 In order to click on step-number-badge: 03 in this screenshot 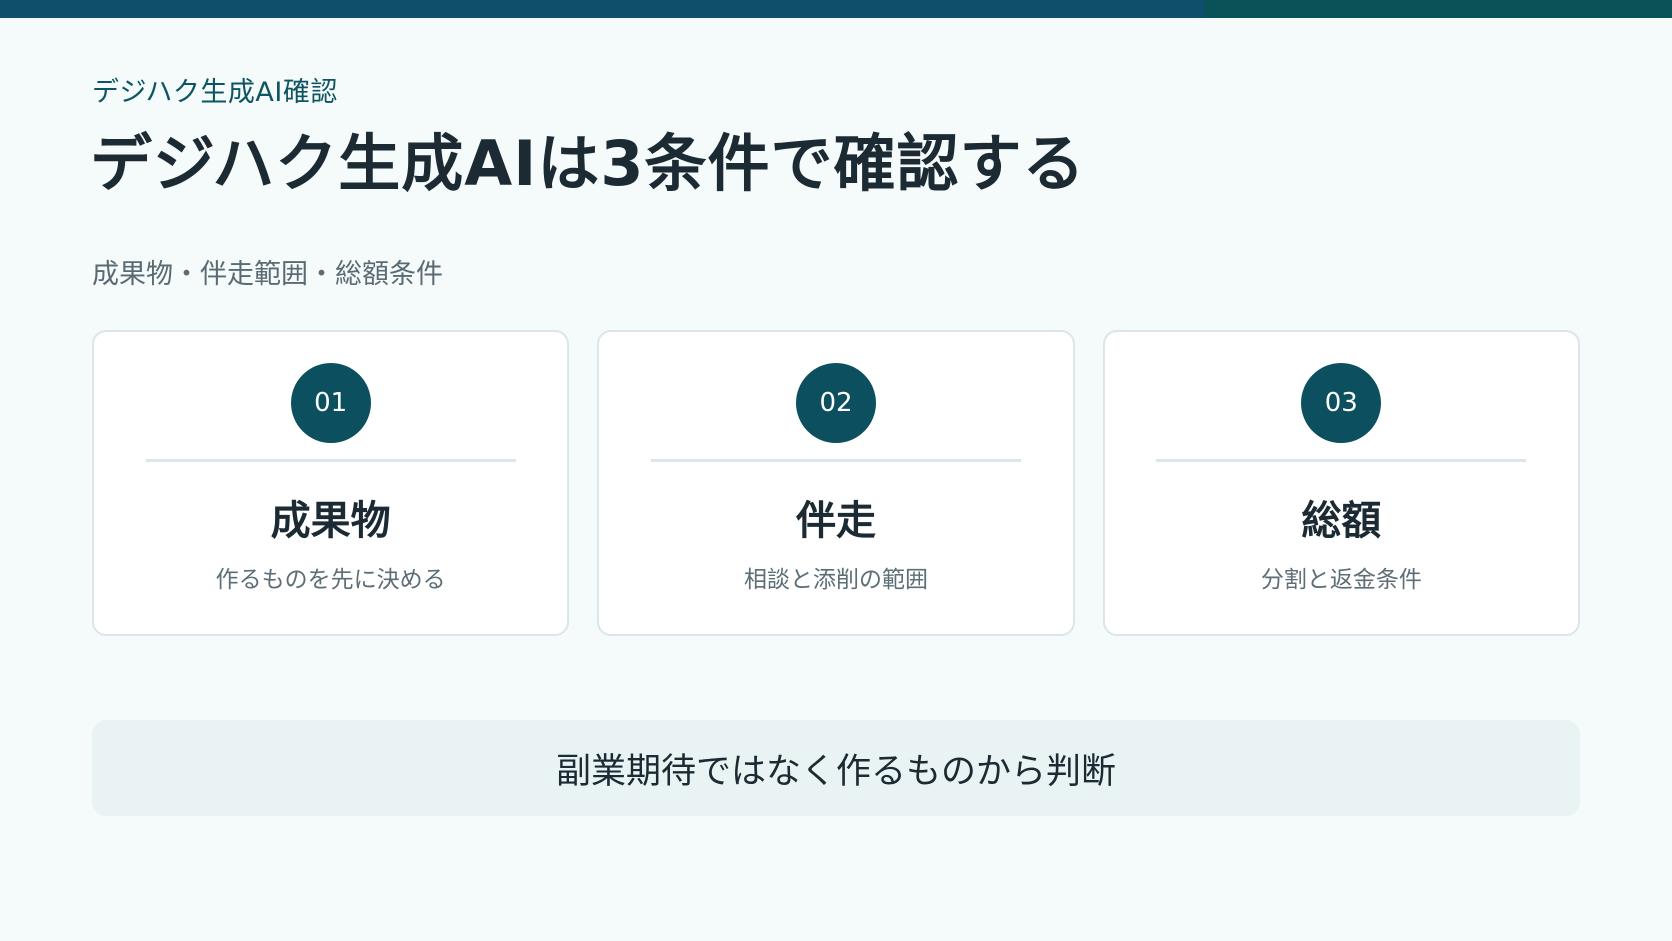, I will do `click(1341, 403)`.